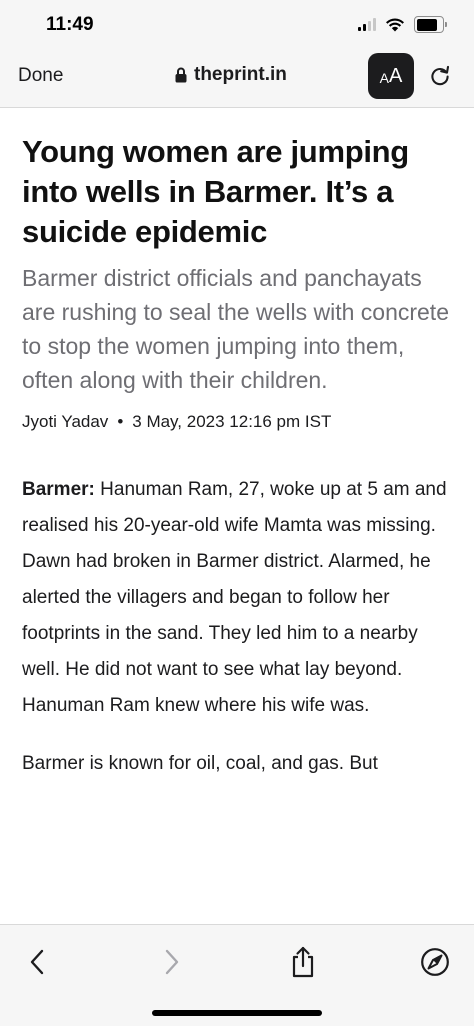 This screenshot has height=1026, width=474. Describe the element at coordinates (58, 489) in the screenshot. I see `paragraph-dateline: Barmer:` at that location.